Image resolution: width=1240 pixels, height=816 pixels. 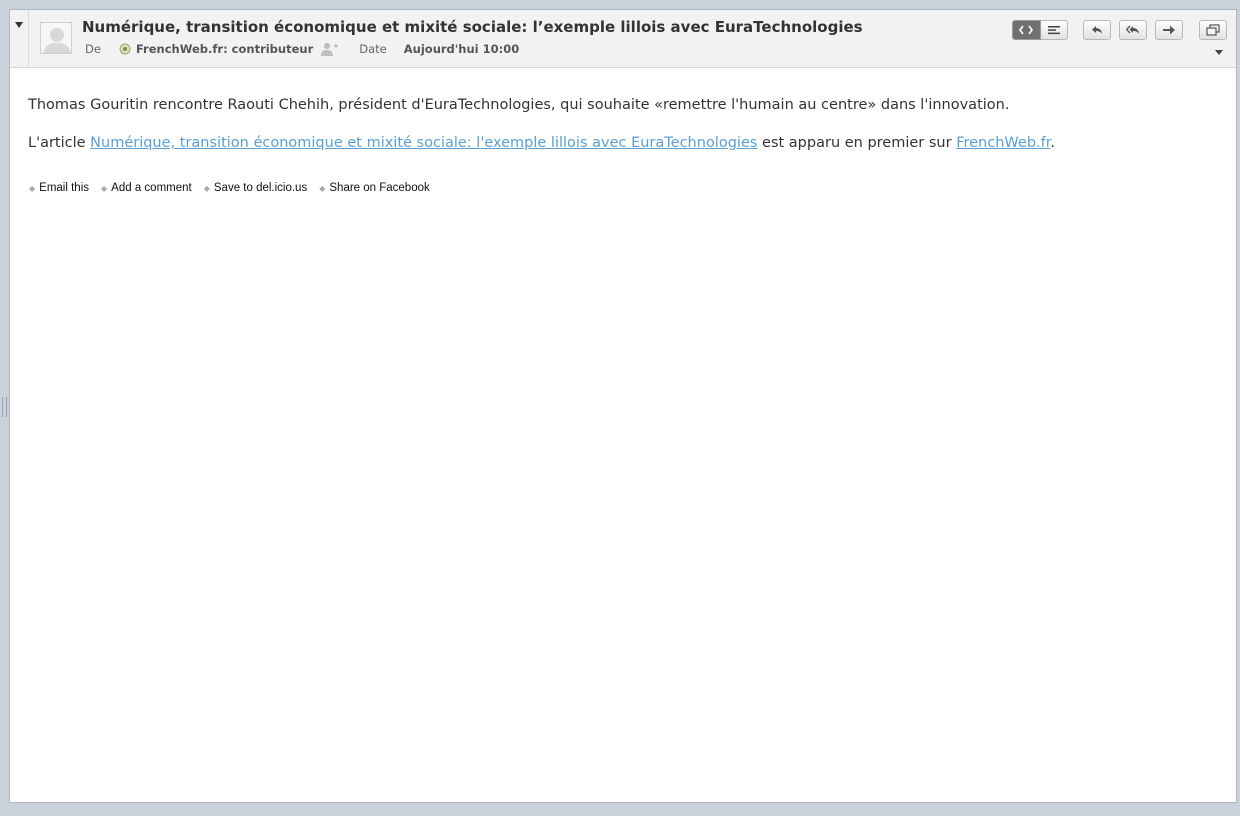 I want to click on view-html-button, so click(x=1026, y=30).